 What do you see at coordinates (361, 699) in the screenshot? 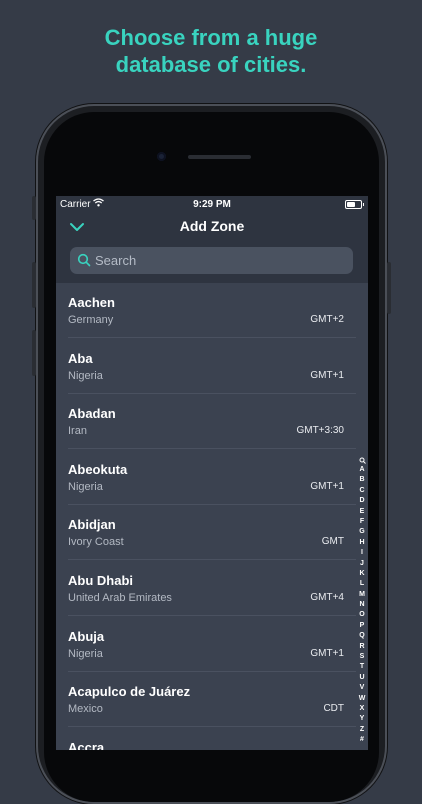
I see `index-letter: W` at bounding box center [361, 699].